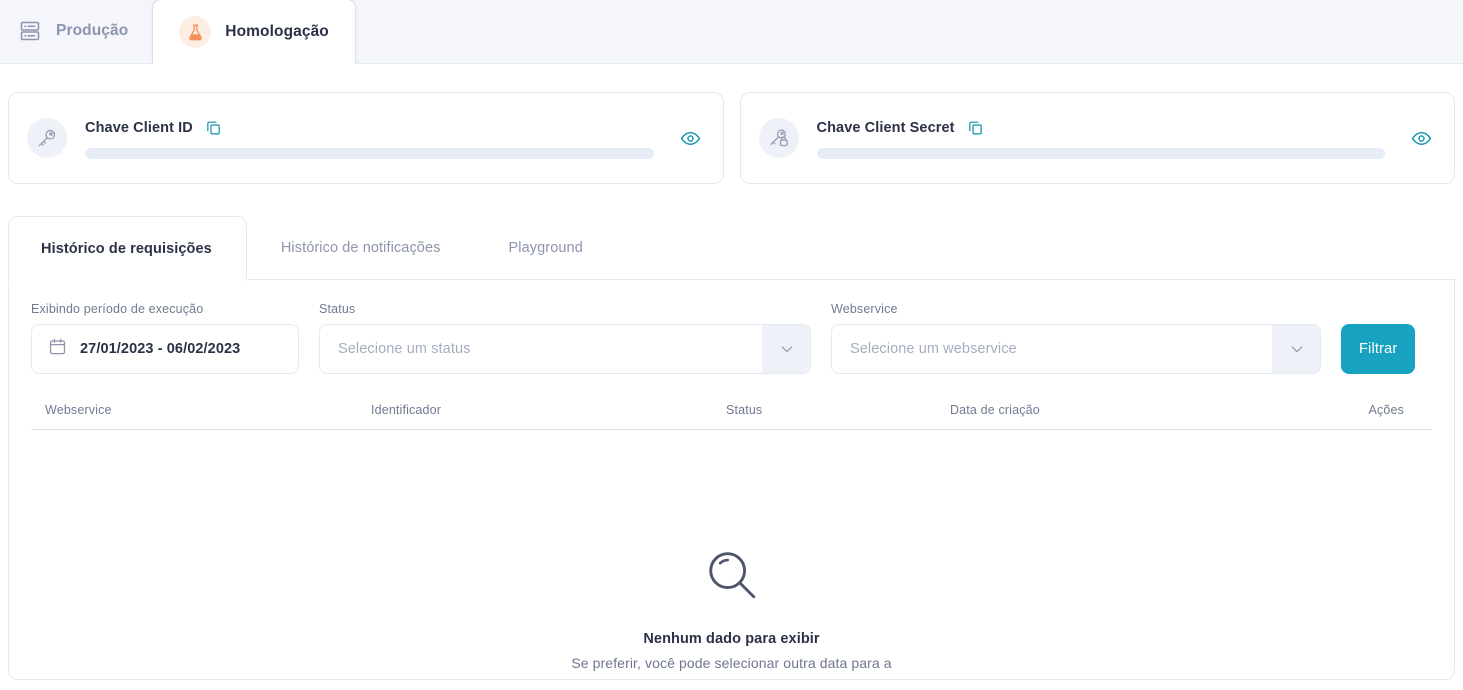  What do you see at coordinates (406, 409) in the screenshot?
I see `column-header-identificador: Identificador` at bounding box center [406, 409].